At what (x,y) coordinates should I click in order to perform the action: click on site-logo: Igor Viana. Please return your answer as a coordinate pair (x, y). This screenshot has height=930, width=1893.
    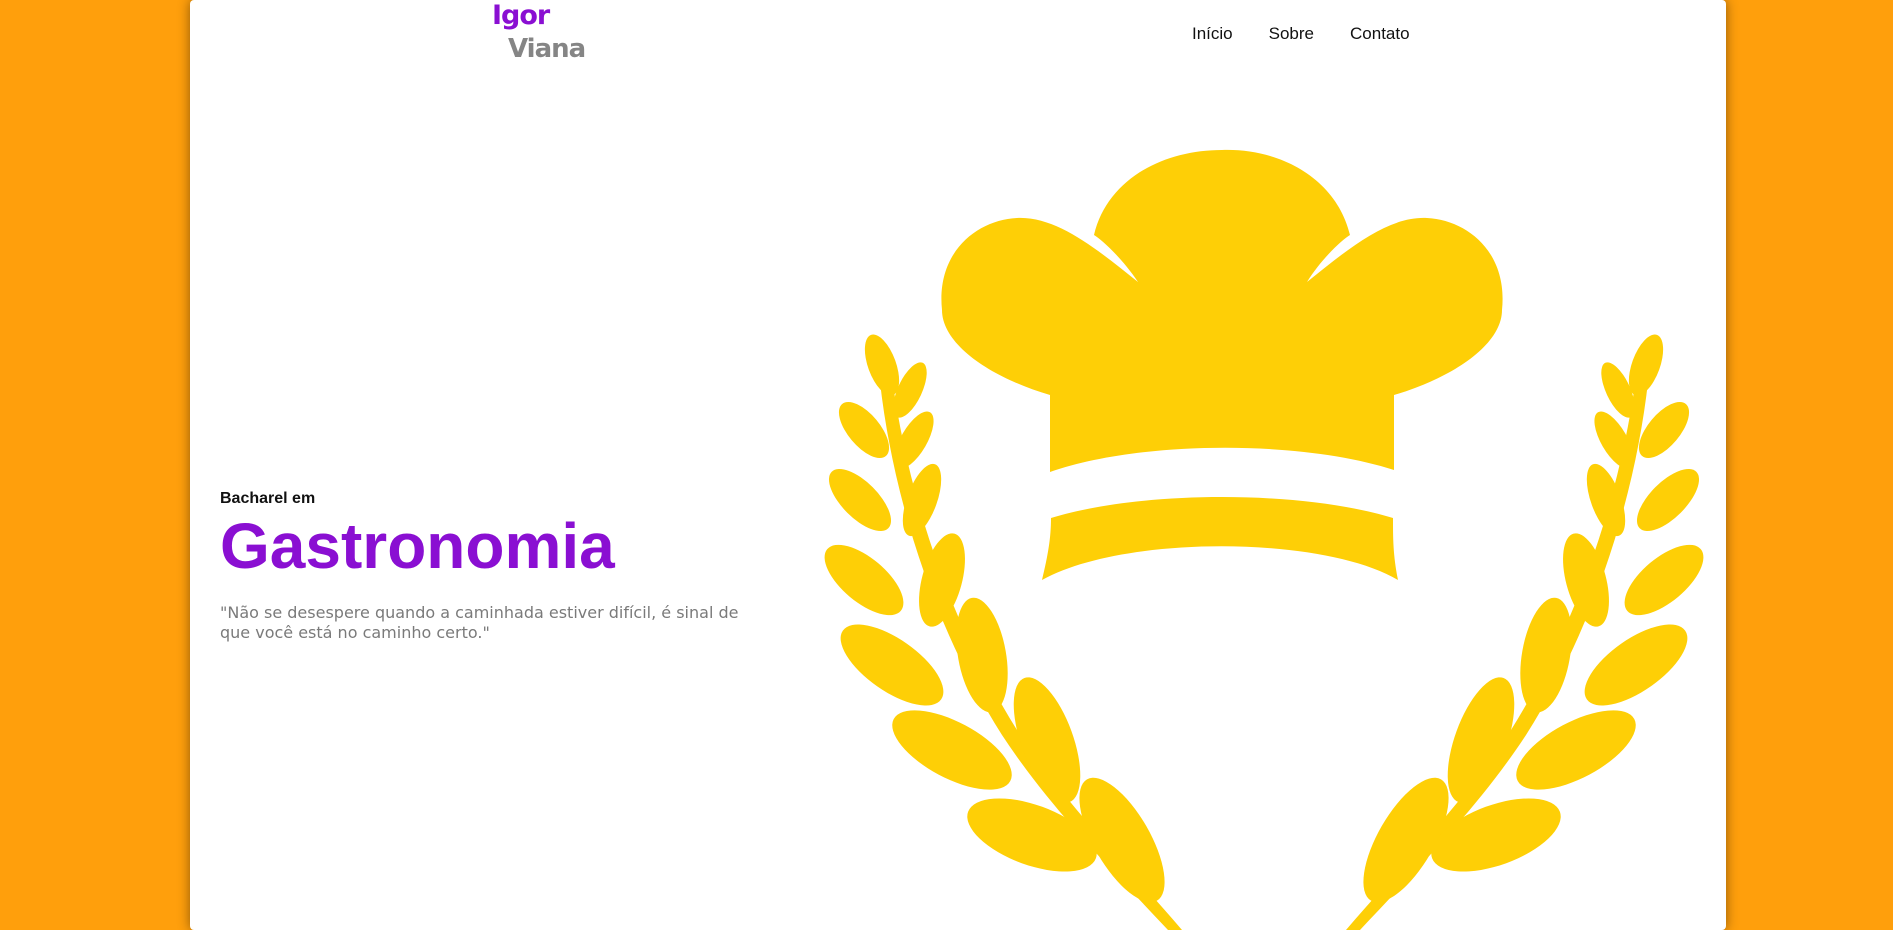
    Looking at the image, I should click on (542, 33).